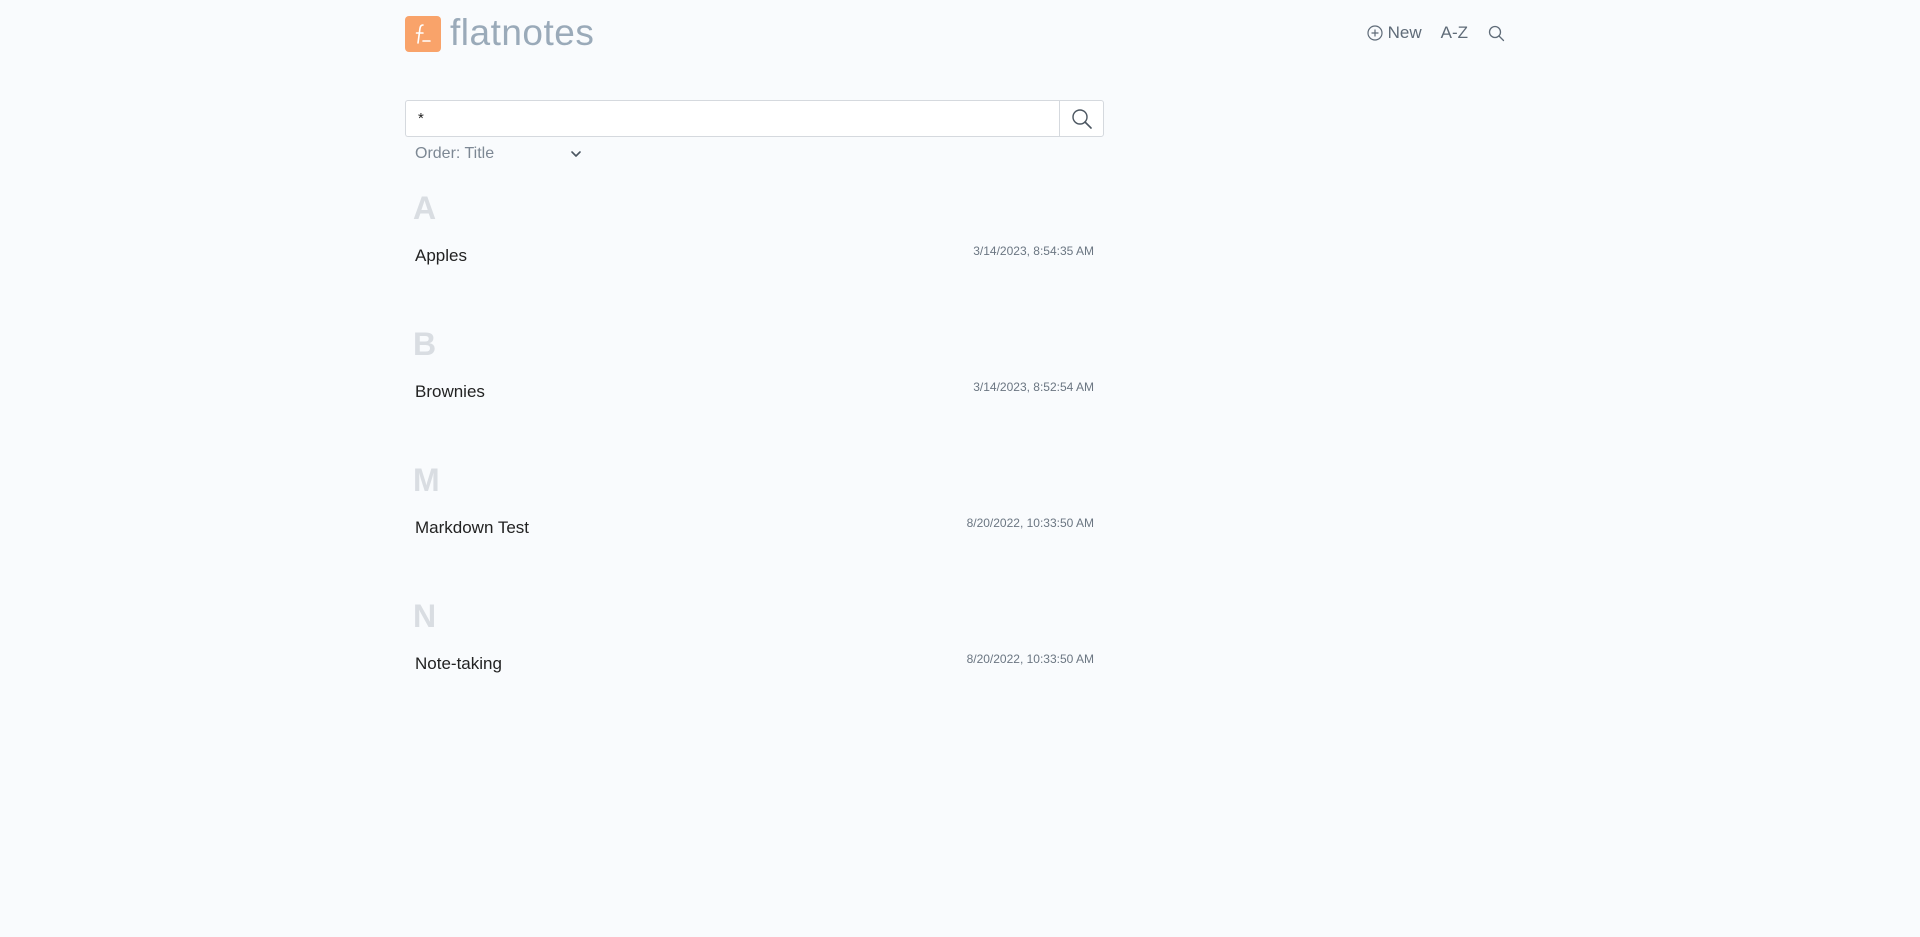 This screenshot has width=1920, height=937. What do you see at coordinates (458, 663) in the screenshot?
I see `note-title: Note-taking` at bounding box center [458, 663].